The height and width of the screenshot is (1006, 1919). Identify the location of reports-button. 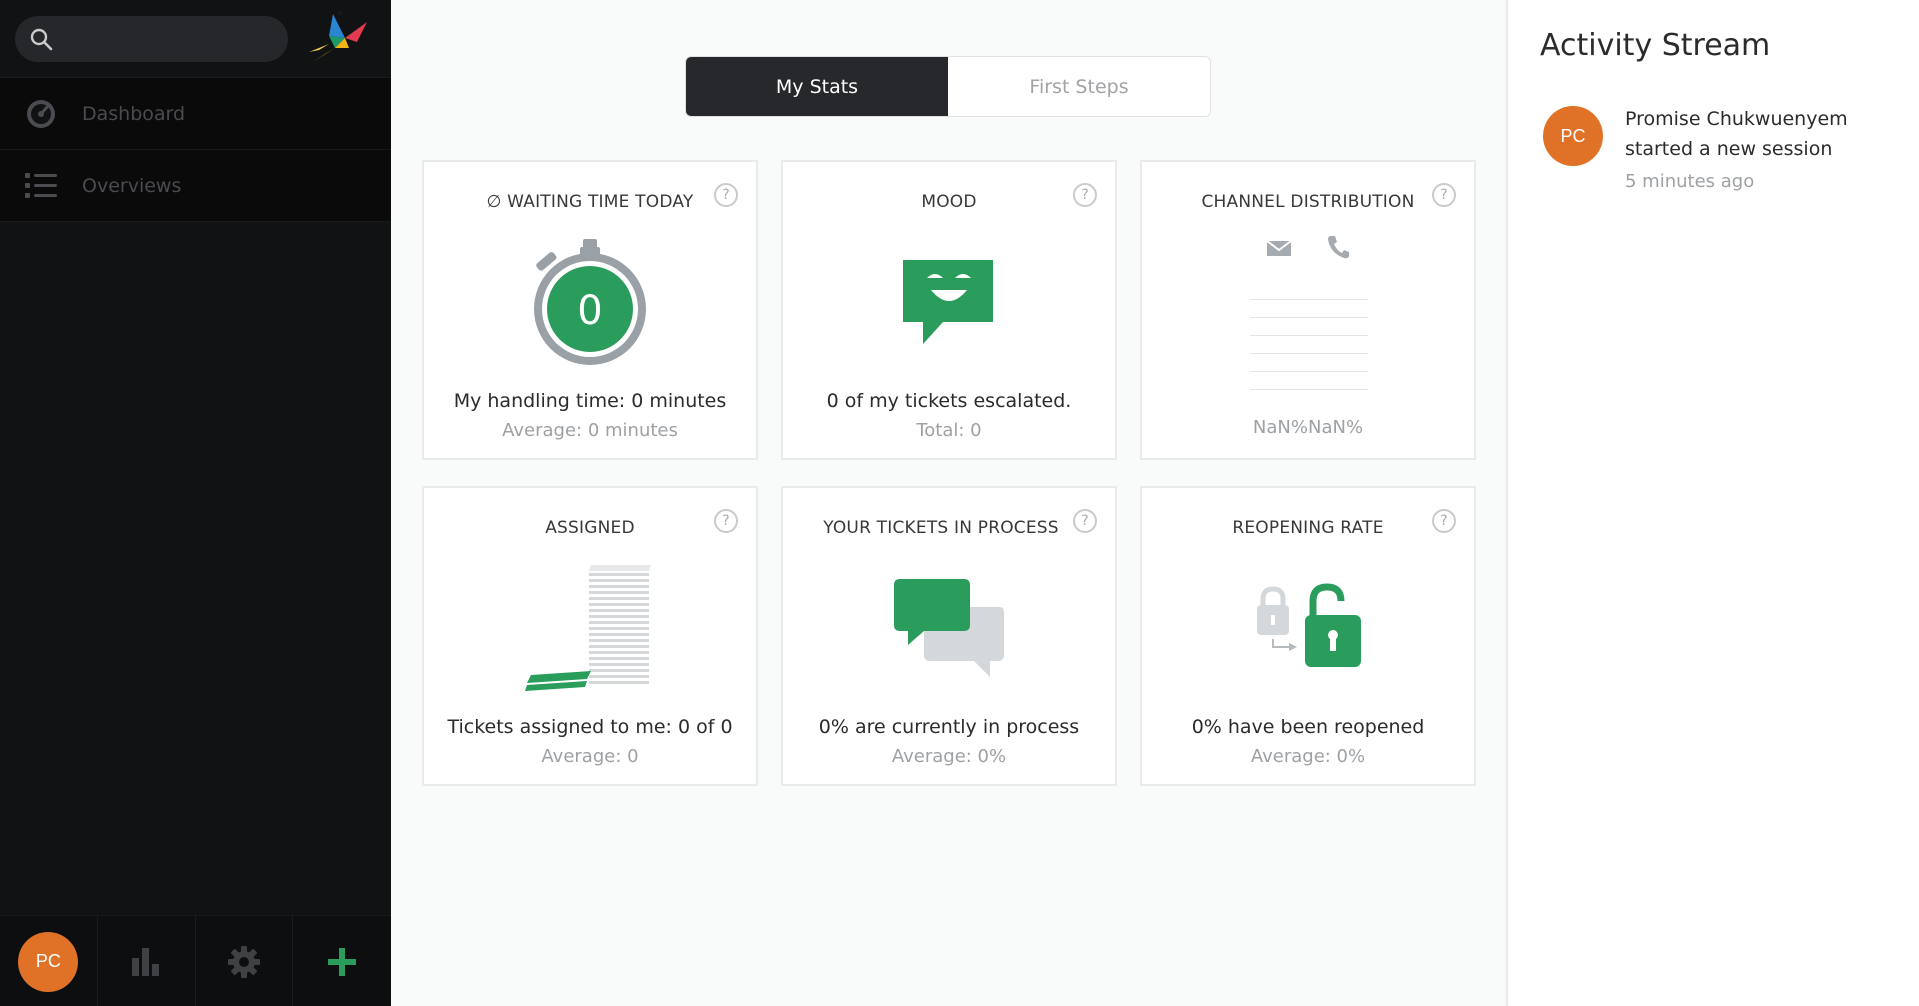
(147, 961).